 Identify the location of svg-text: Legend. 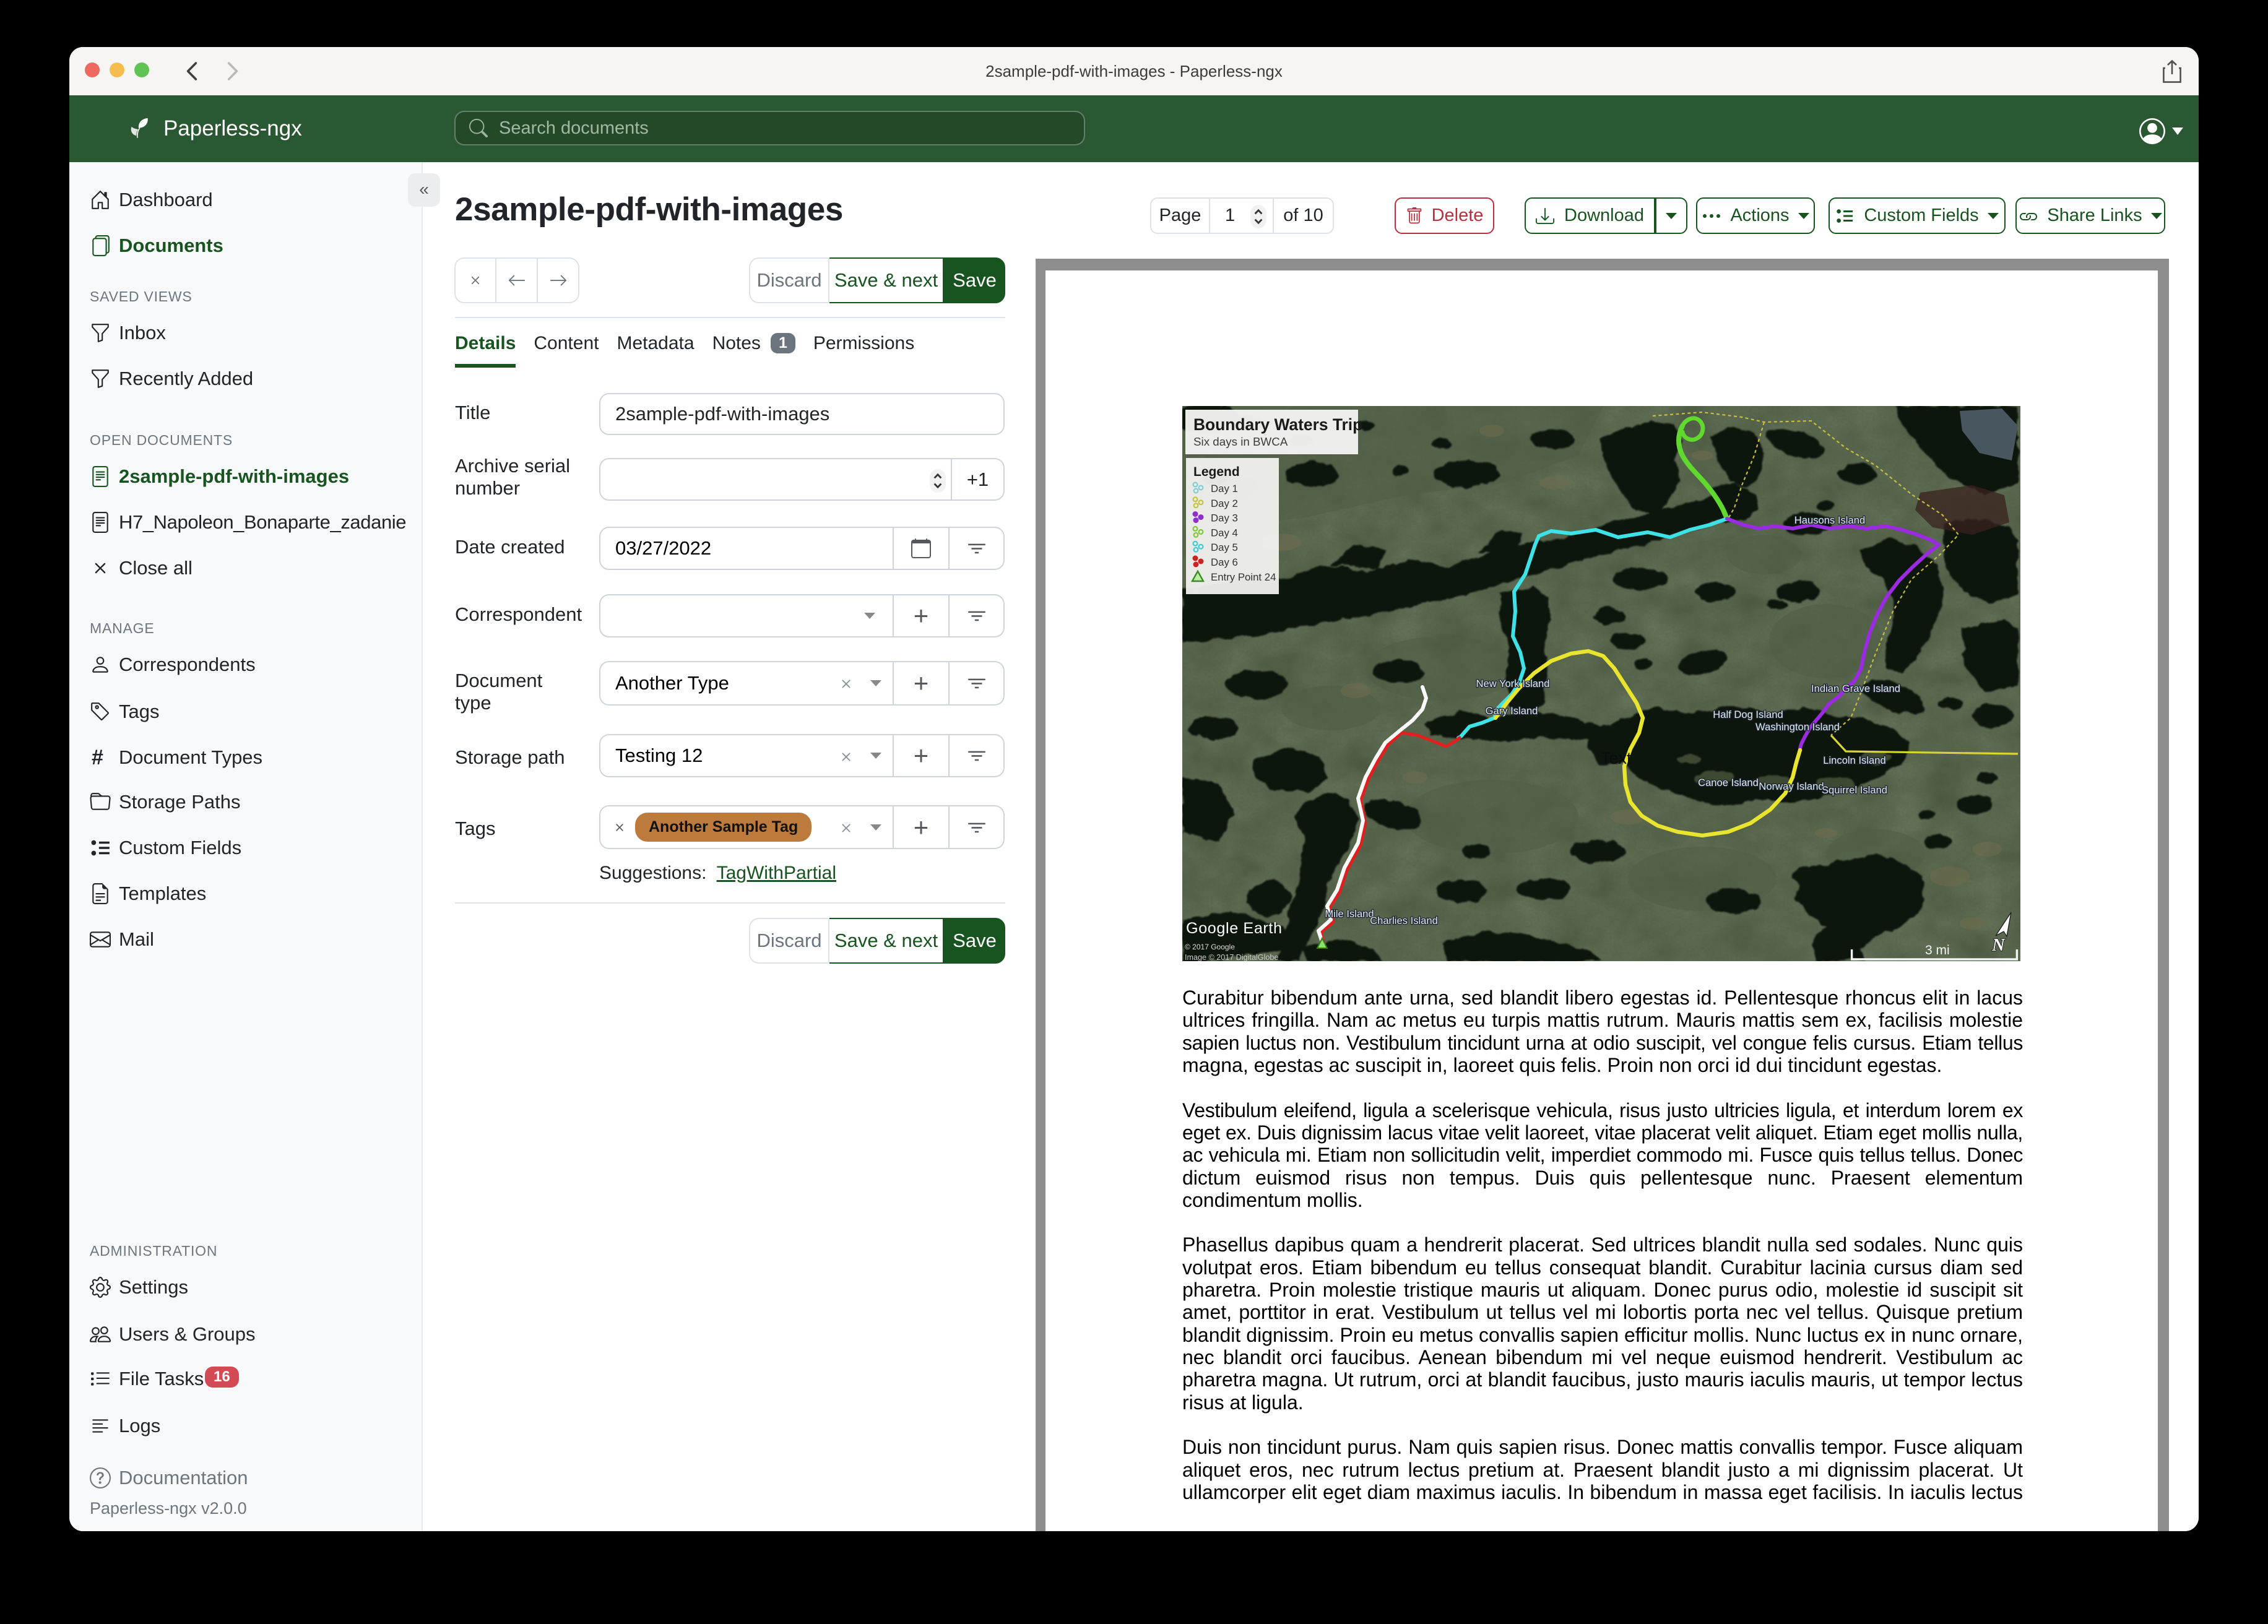
(1216, 472).